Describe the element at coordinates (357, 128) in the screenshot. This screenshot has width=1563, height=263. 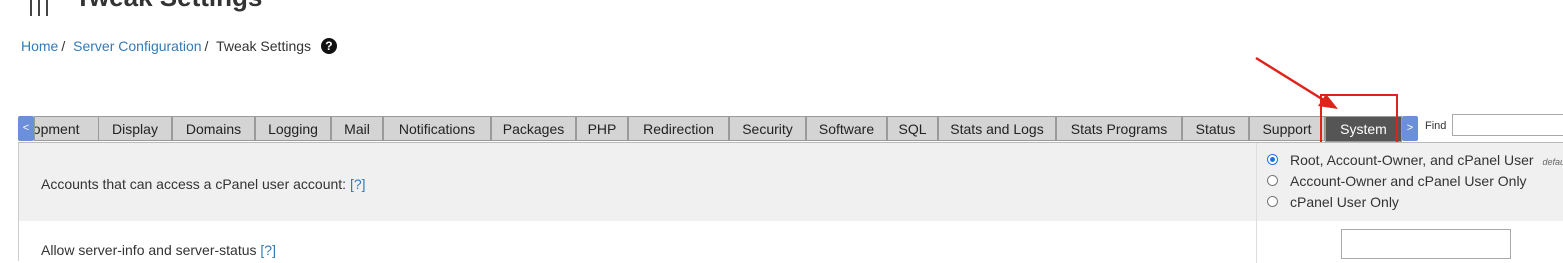
I see `tab-mail: Mail` at that location.